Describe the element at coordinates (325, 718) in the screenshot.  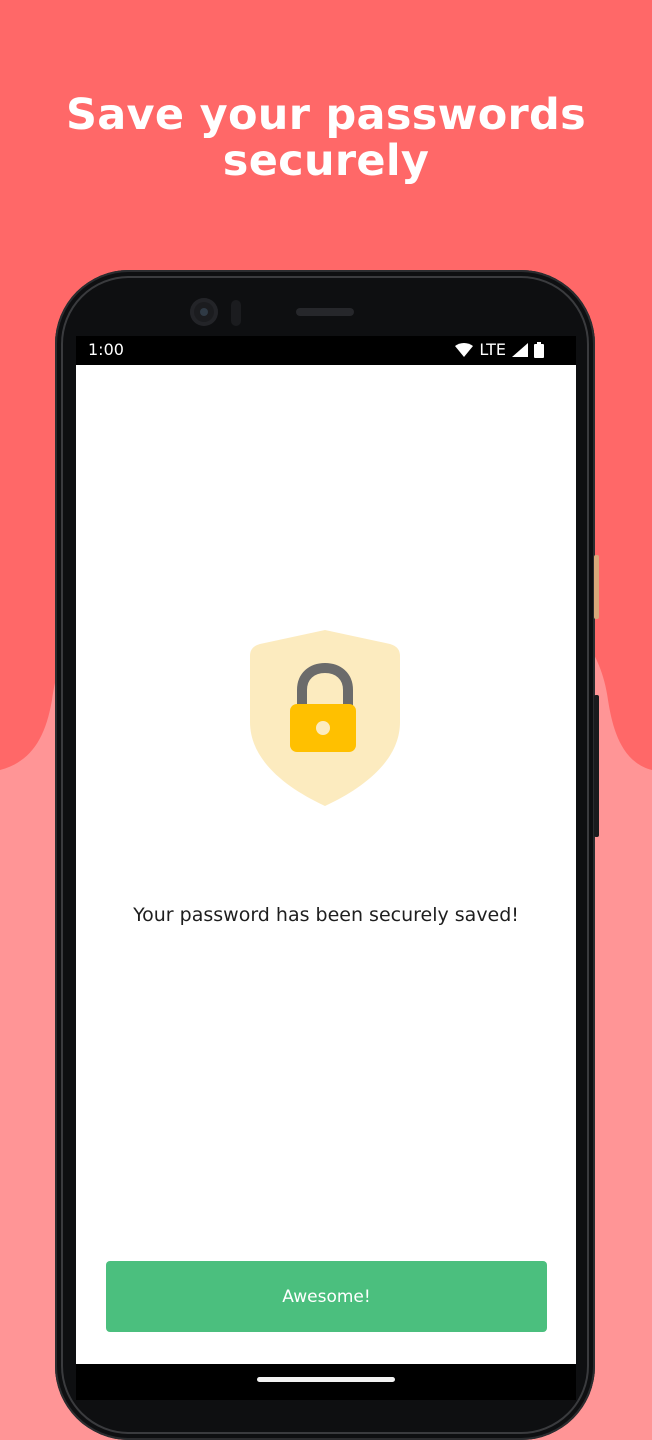
I see `shield-lock-icon` at that location.